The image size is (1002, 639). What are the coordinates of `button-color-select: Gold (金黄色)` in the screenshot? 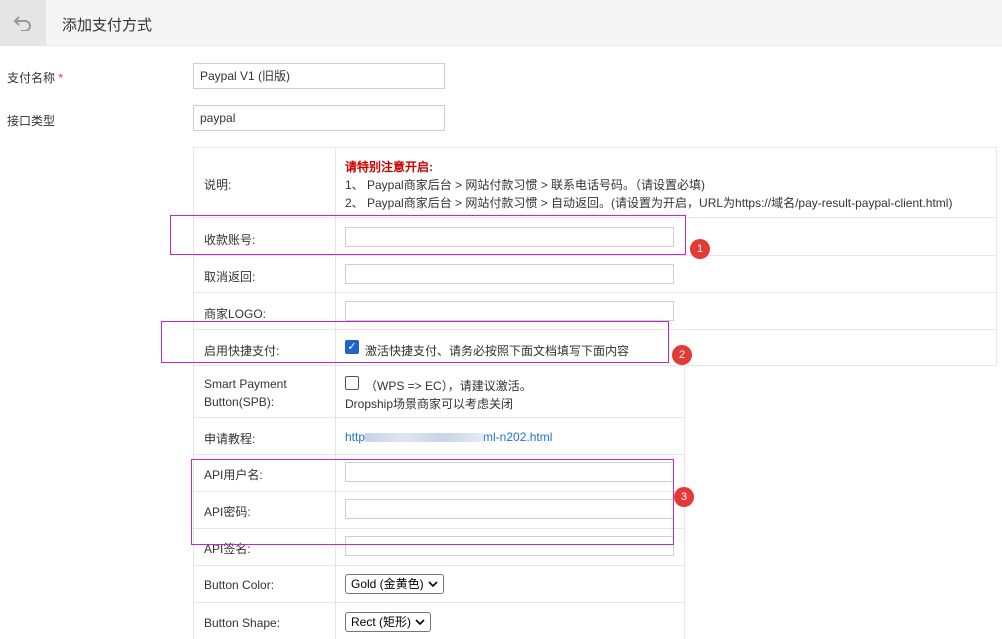 It's located at (394, 584).